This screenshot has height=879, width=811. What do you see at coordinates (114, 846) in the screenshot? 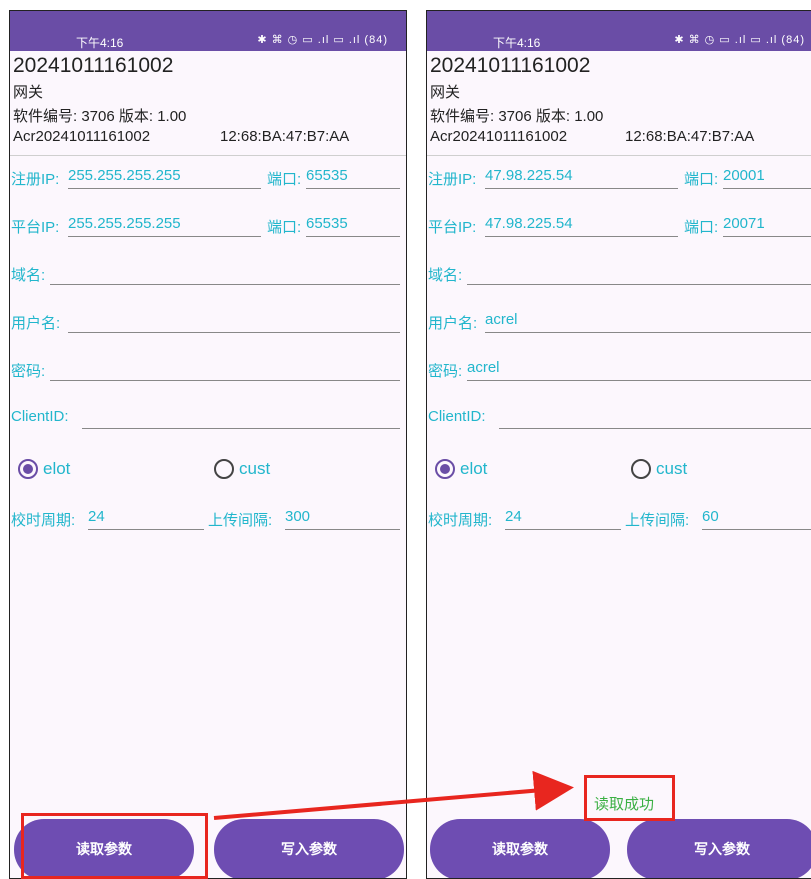
I see `highlight-read-button` at bounding box center [114, 846].